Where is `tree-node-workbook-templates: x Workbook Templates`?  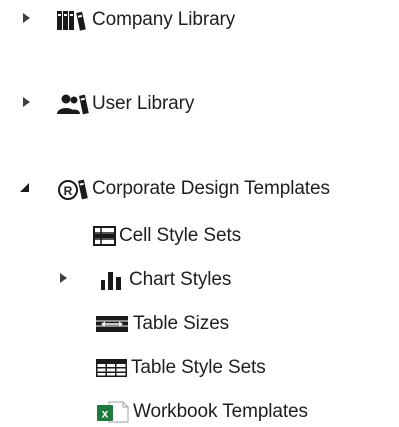
tree-node-workbook-templates: x Workbook Templates is located at coordinates (201, 412).